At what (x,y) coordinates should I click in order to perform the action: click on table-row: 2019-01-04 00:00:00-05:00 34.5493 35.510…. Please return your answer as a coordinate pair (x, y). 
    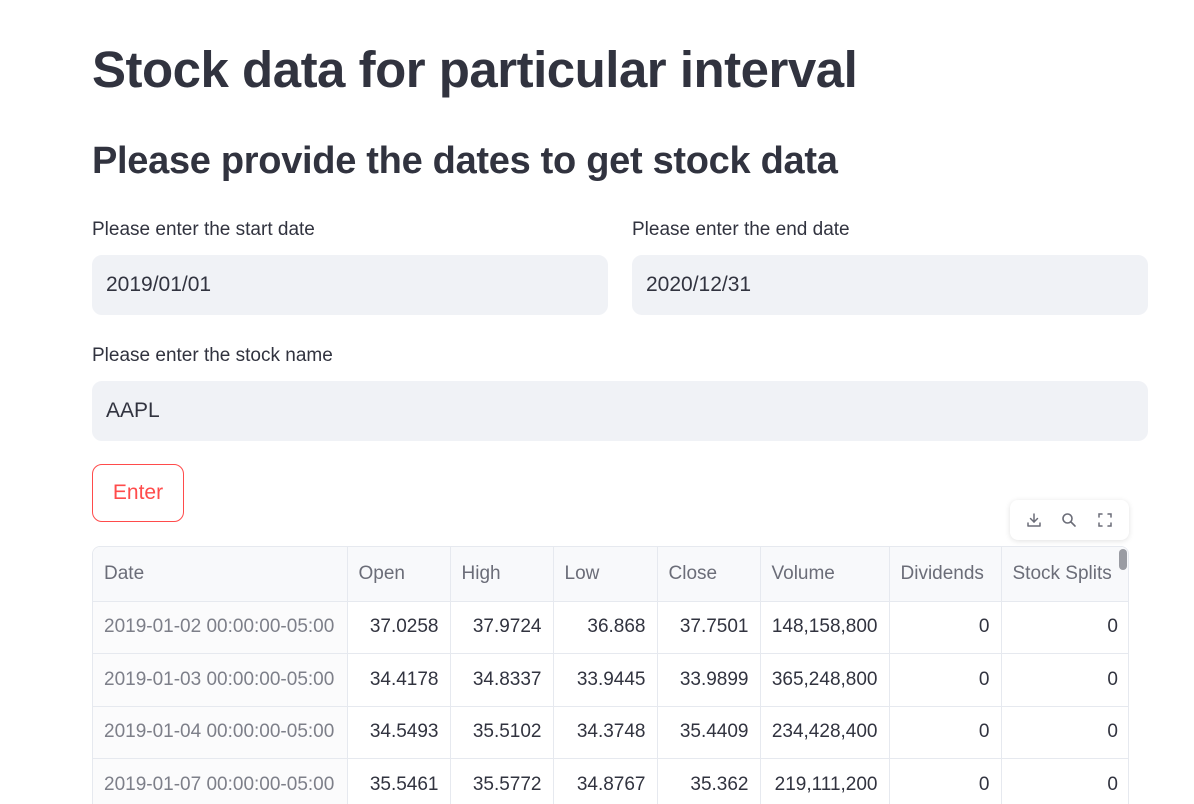
    Looking at the image, I should click on (610, 732).